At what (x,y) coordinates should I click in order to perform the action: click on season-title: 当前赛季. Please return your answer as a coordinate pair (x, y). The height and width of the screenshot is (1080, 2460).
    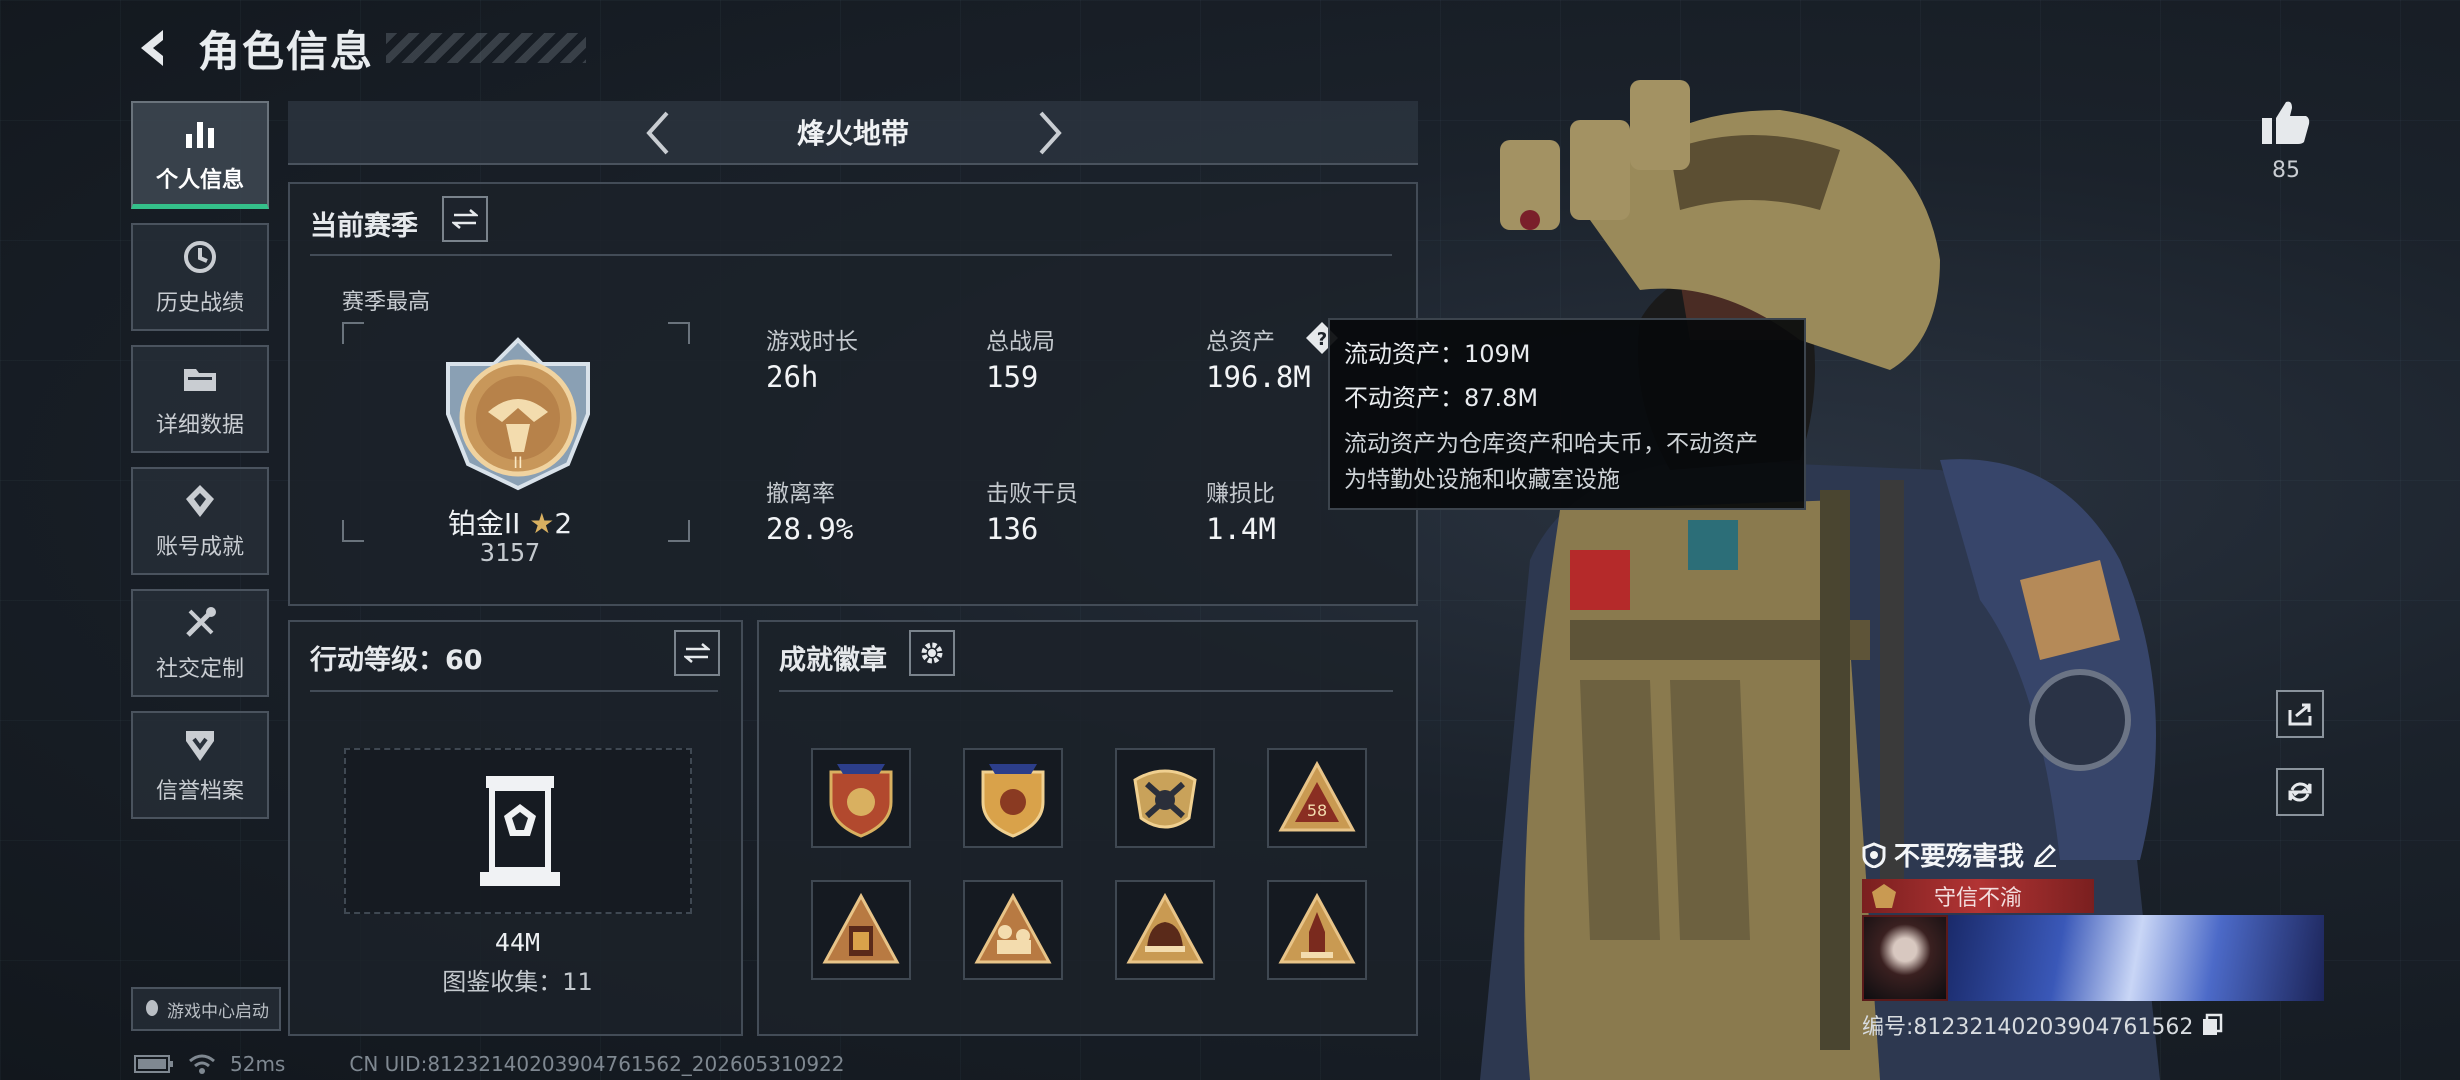
    Looking at the image, I should click on (364, 226).